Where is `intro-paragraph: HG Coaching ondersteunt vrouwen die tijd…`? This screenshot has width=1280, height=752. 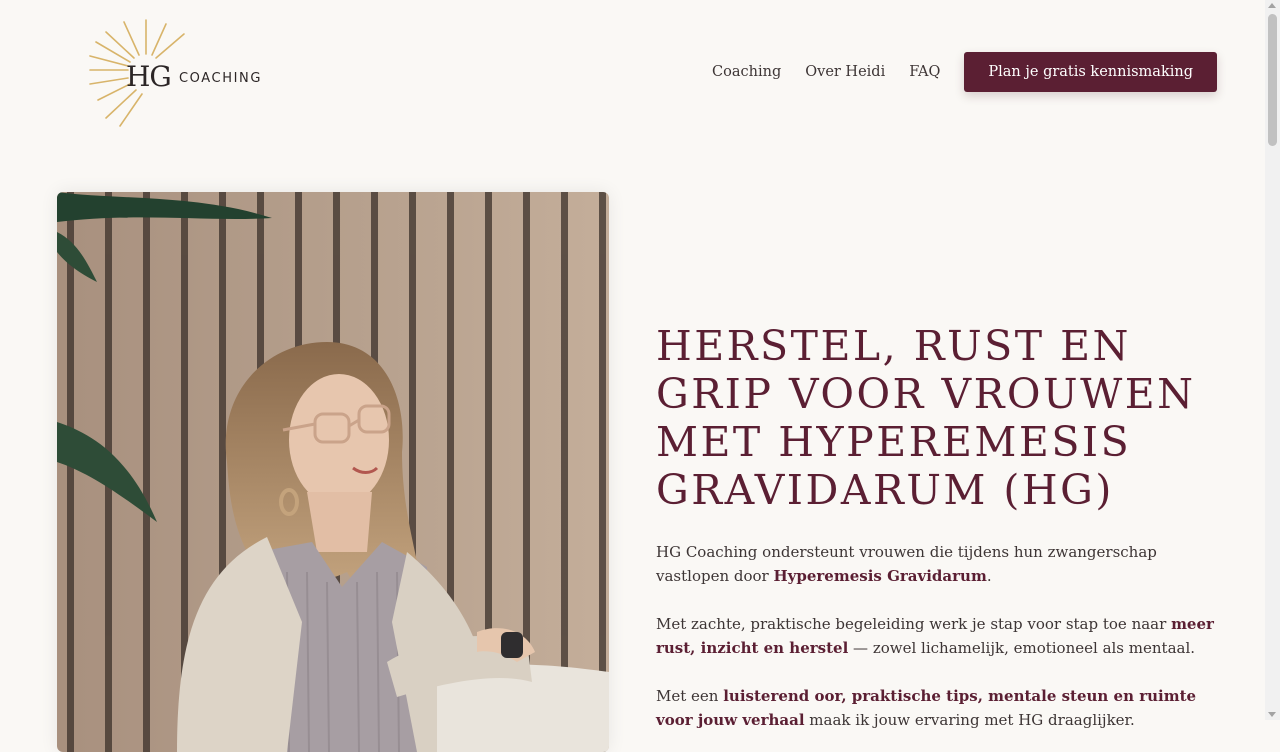
intro-paragraph: HG Coaching ondersteunt vrouwen die tijd… is located at coordinates (936, 564).